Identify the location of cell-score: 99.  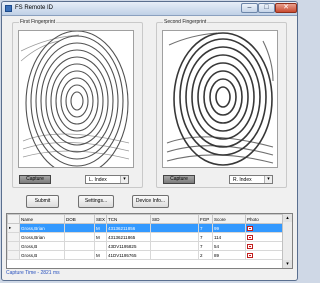
(229, 228).